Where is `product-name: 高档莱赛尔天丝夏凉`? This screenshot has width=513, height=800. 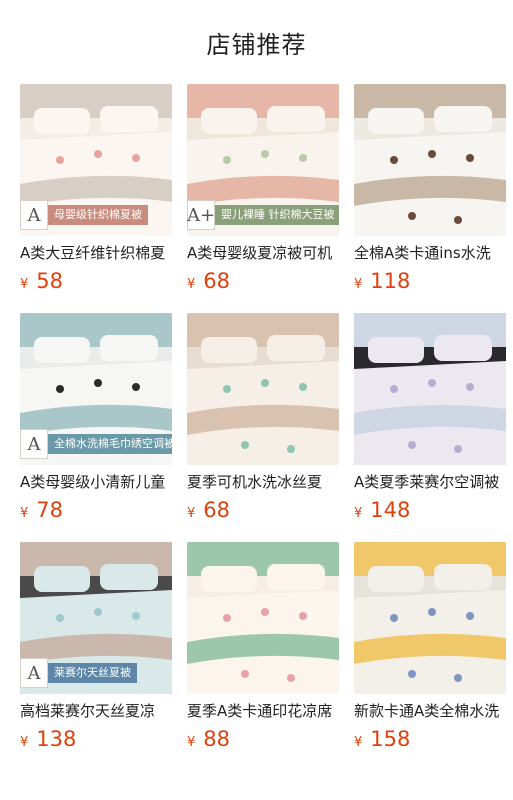
product-name: 高档莱赛尔天丝夏凉 is located at coordinates (96, 711).